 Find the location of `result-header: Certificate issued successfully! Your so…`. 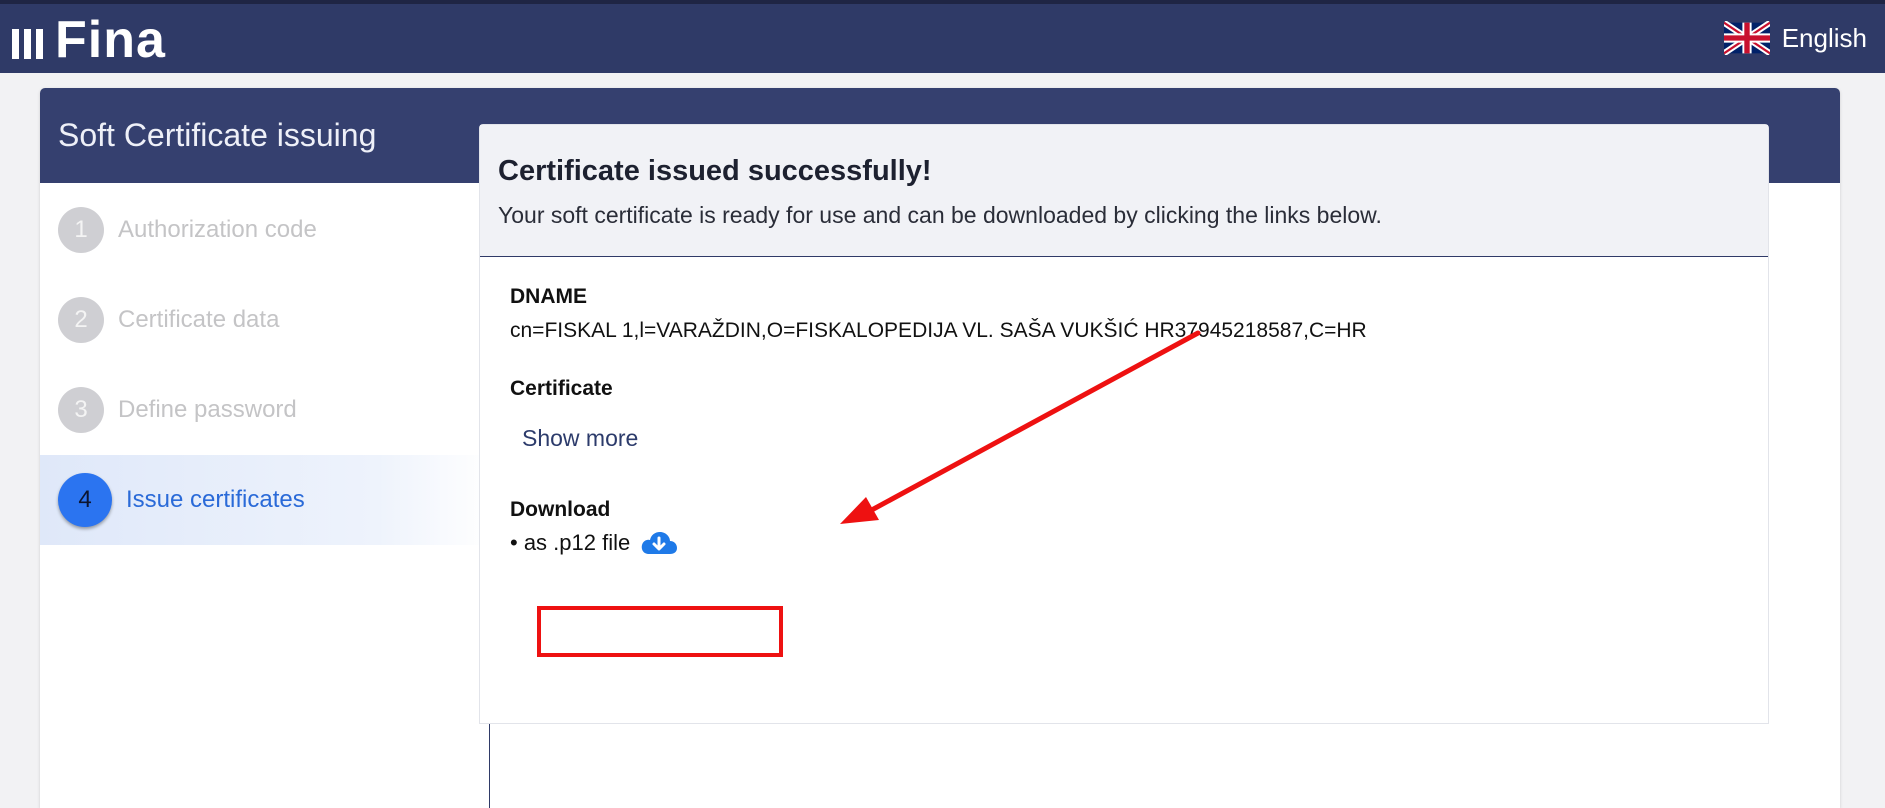

result-header: Certificate issued successfully! Your so… is located at coordinates (1124, 191).